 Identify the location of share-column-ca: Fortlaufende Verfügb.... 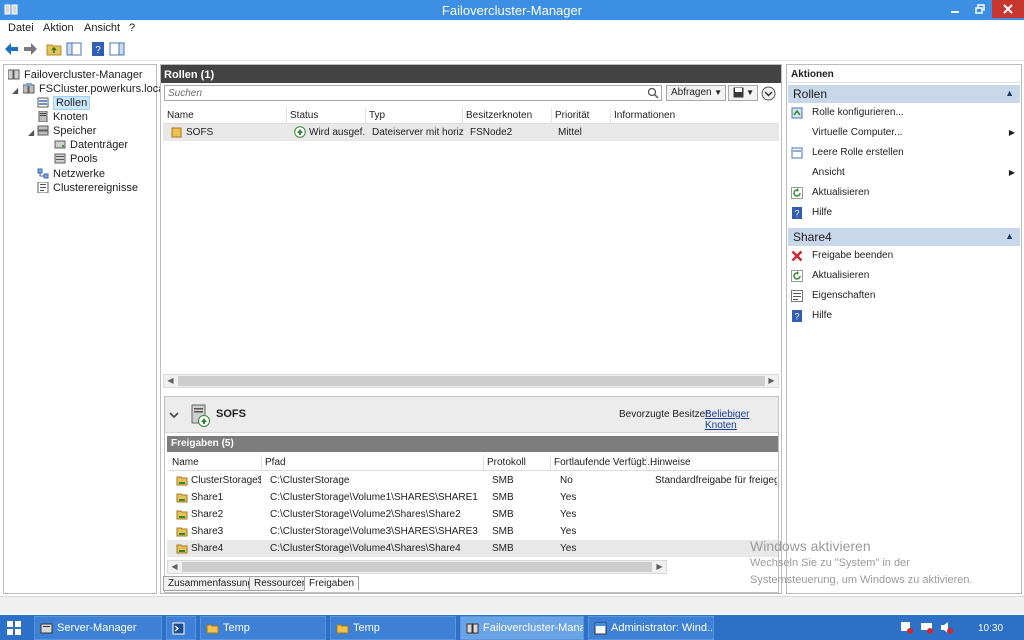
(605, 462).